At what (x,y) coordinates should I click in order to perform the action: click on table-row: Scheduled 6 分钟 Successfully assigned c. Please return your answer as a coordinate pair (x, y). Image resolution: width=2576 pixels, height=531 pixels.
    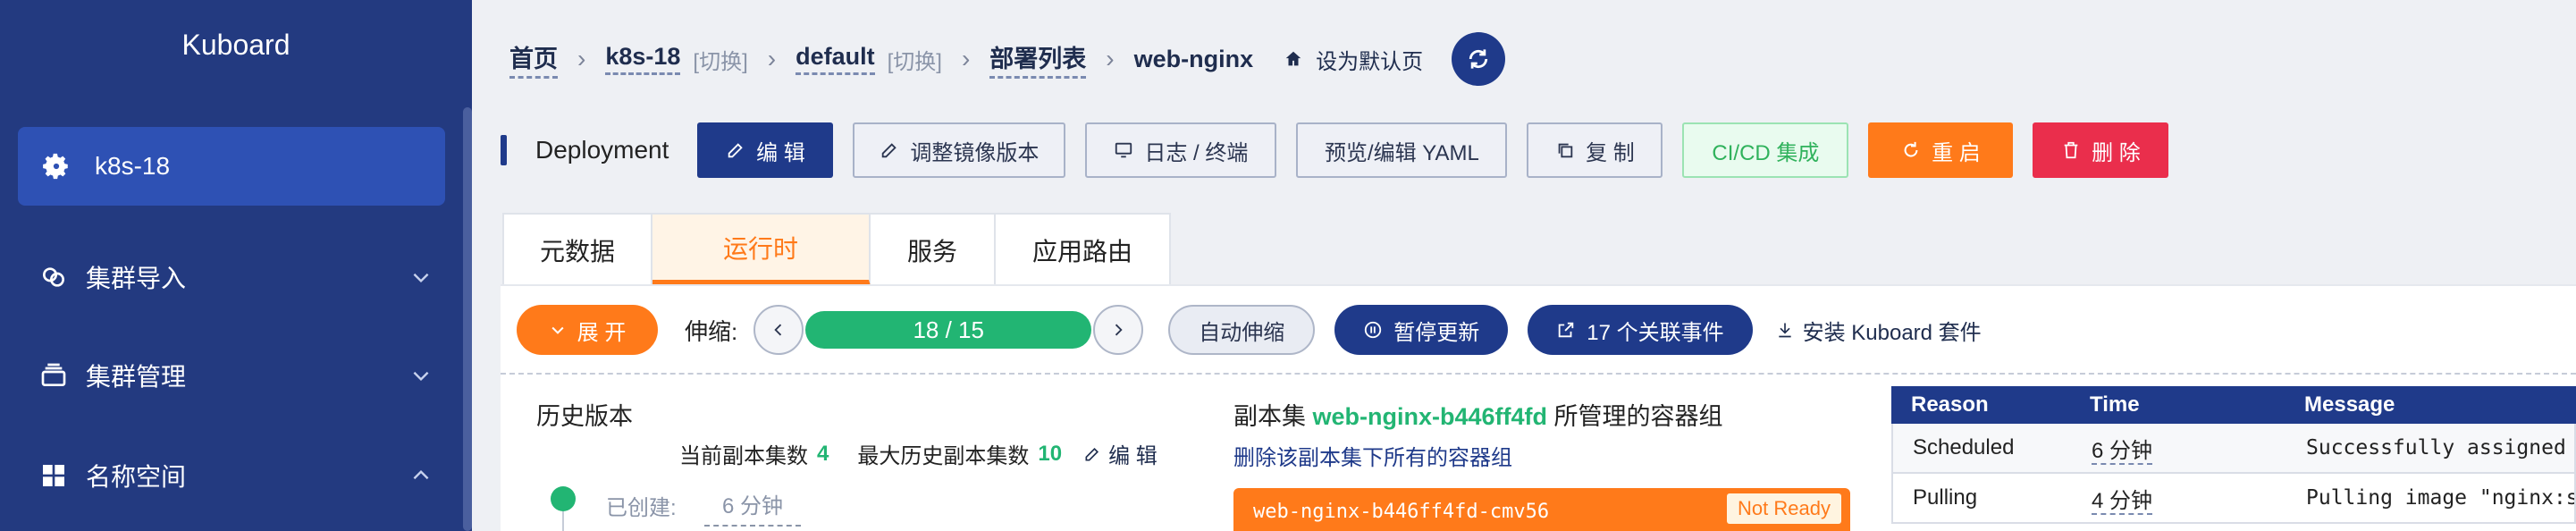
    Looking at the image, I should click on (2234, 449).